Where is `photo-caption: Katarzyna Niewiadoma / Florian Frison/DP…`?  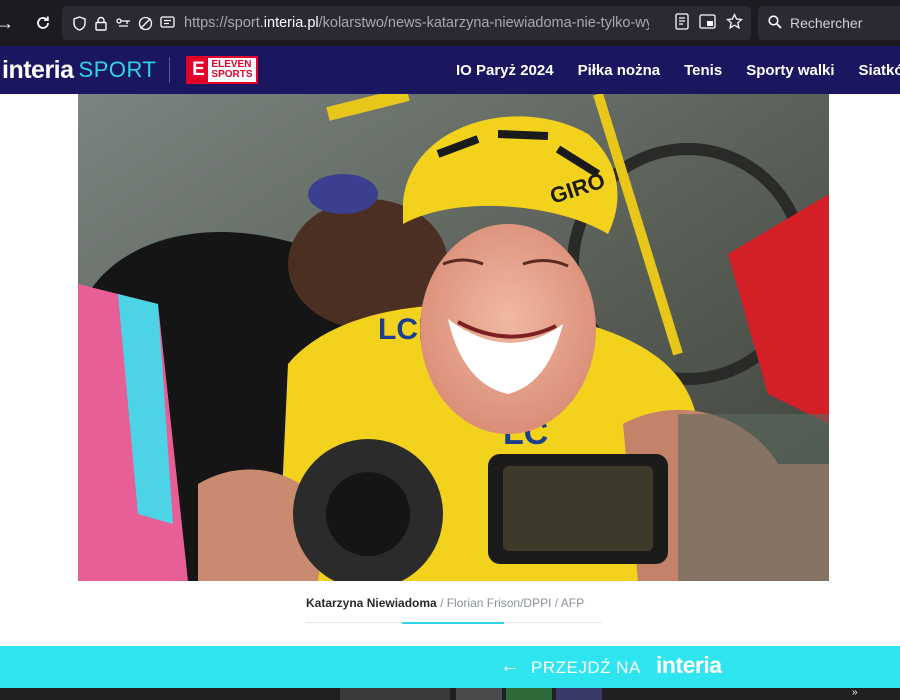 photo-caption: Katarzyna Niewiadoma / Florian Frison/DP… is located at coordinates (454, 603).